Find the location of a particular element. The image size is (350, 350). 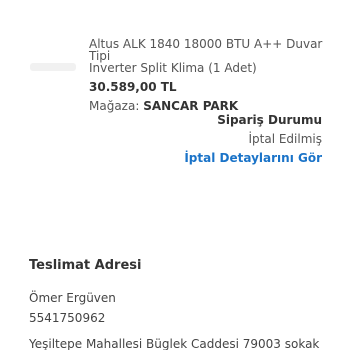

recipient-phone: 5541750962 is located at coordinates (67, 318).